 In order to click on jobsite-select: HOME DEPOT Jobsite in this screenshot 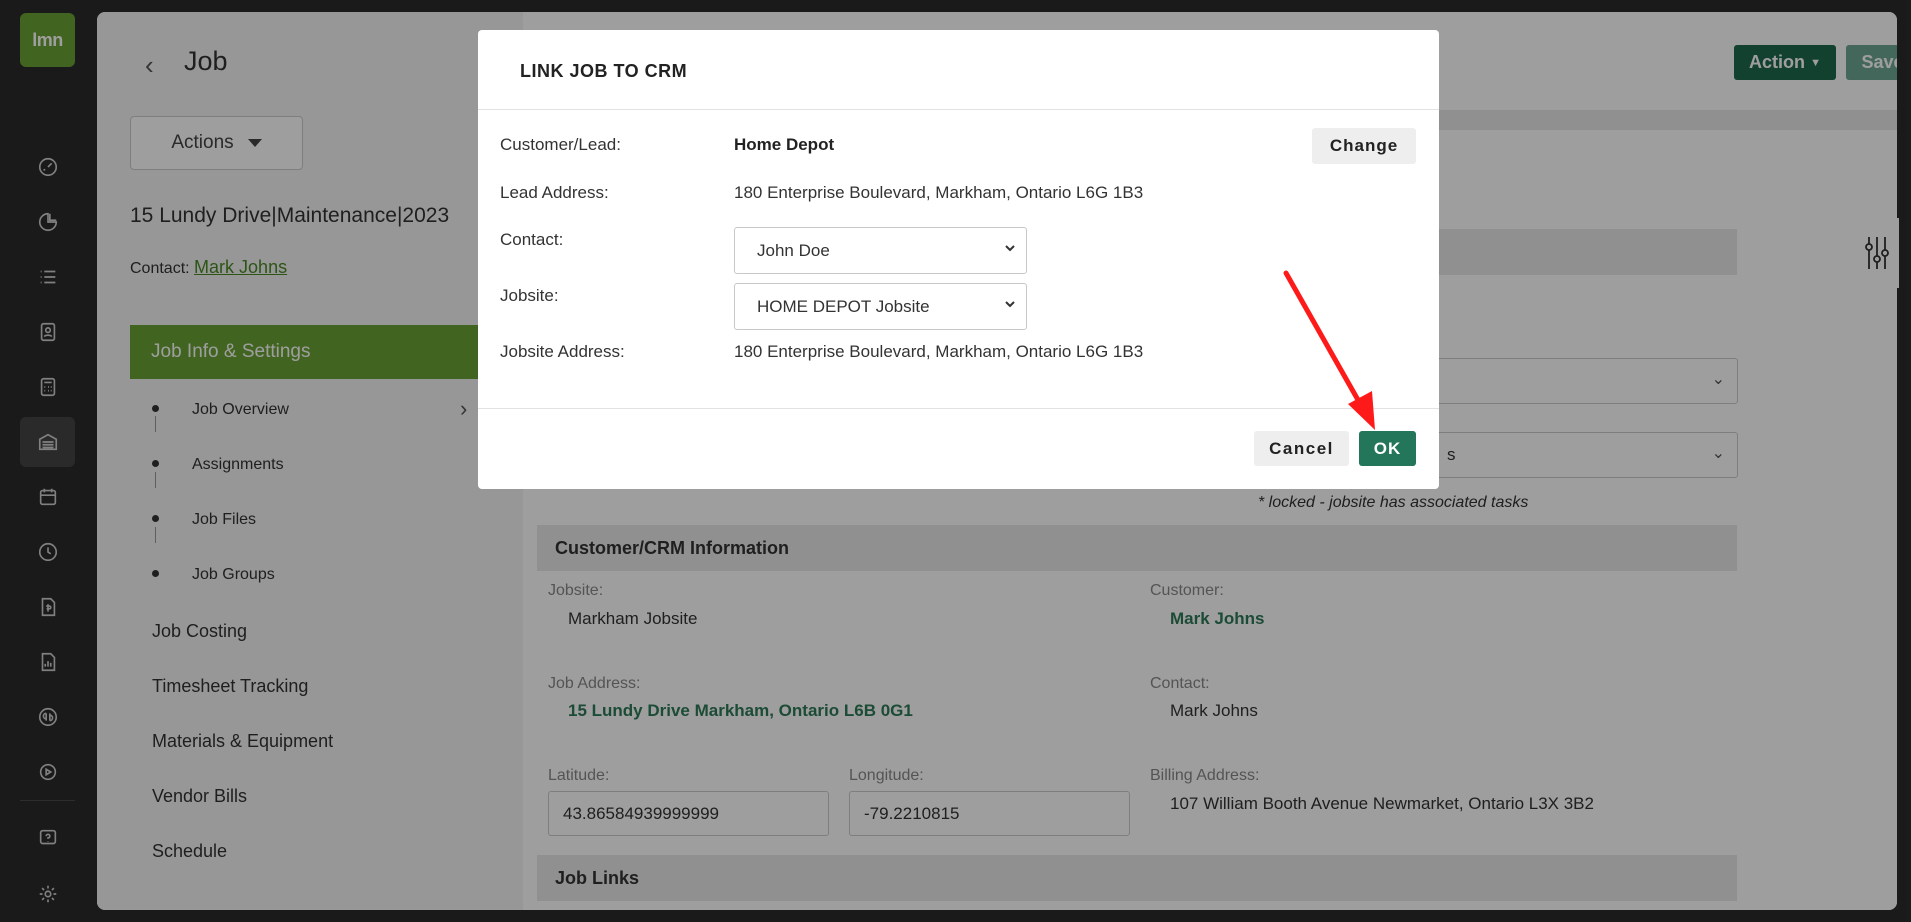, I will do `click(880, 306)`.